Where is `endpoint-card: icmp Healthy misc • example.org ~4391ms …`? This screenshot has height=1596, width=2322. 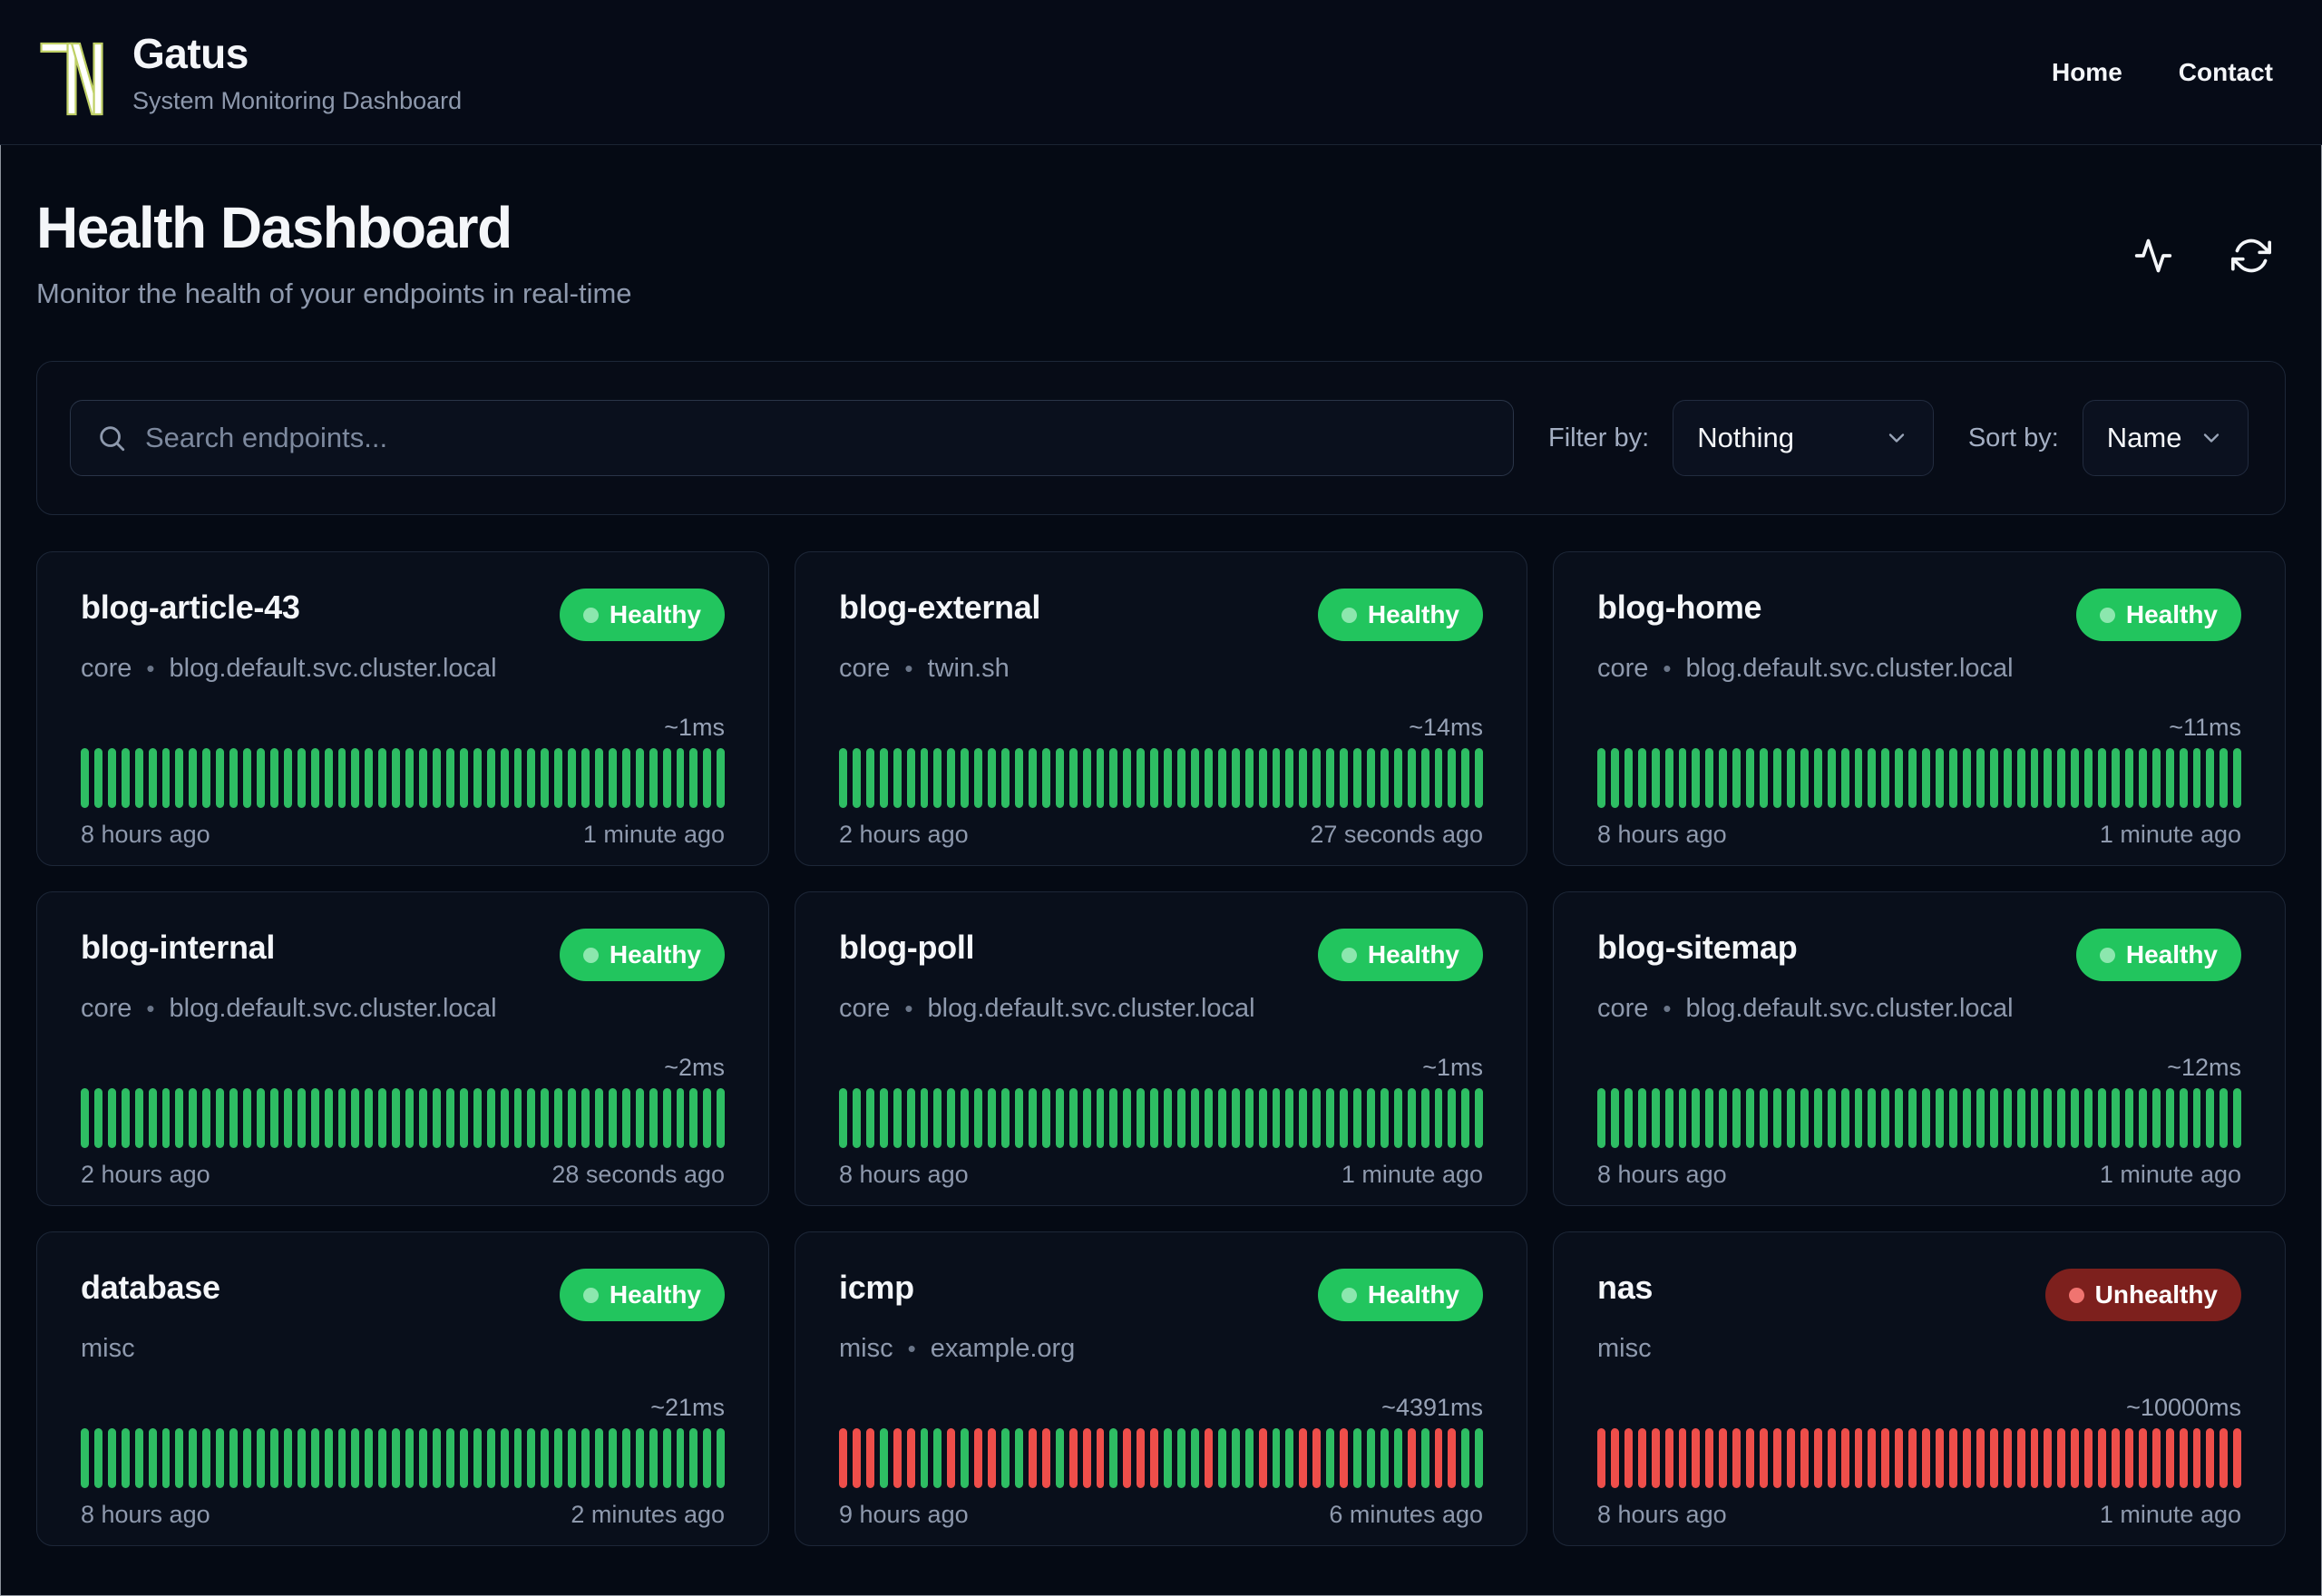 endpoint-card: icmp Healthy misc • example.org ~4391ms … is located at coordinates (1161, 1388).